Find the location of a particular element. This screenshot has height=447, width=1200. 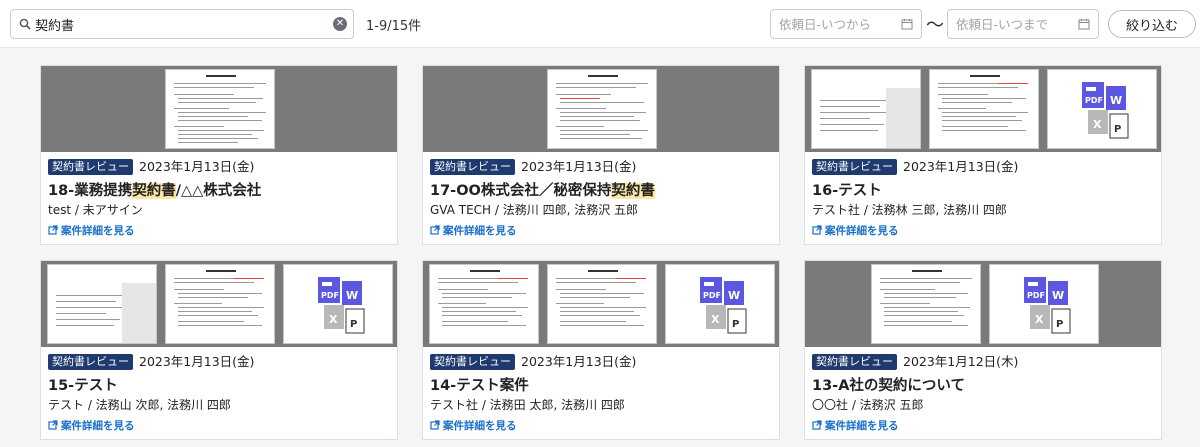

search-input is located at coordinates (180, 24).